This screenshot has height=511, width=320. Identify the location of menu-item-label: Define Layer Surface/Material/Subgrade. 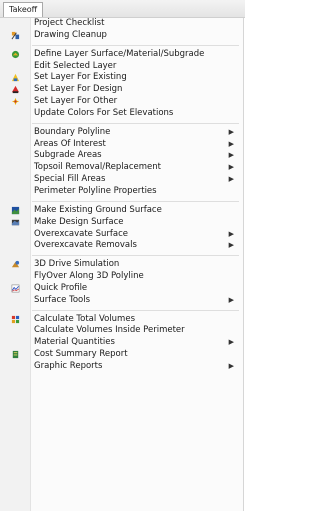
(119, 53).